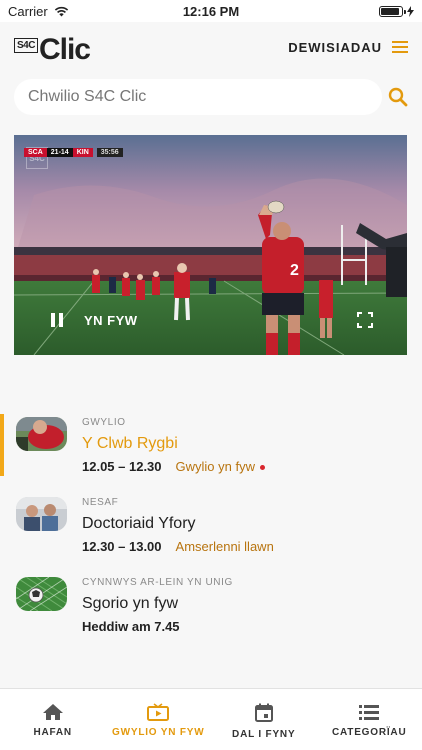  What do you see at coordinates (262, 467) in the screenshot?
I see `live-indicator-dot` at bounding box center [262, 467].